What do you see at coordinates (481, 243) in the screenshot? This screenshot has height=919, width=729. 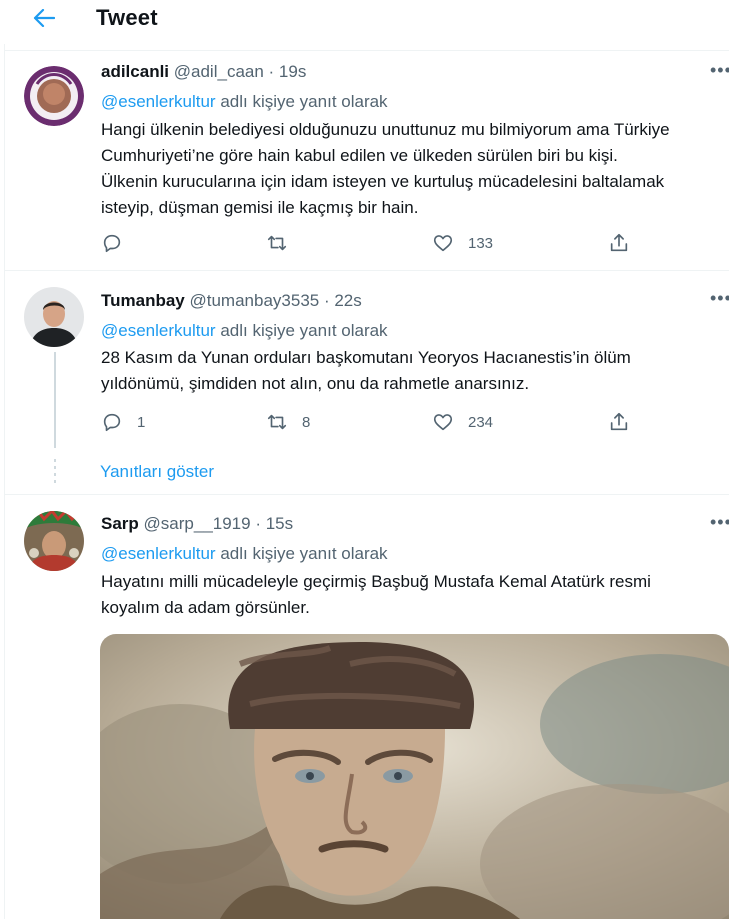 I see `like-count: 133` at bounding box center [481, 243].